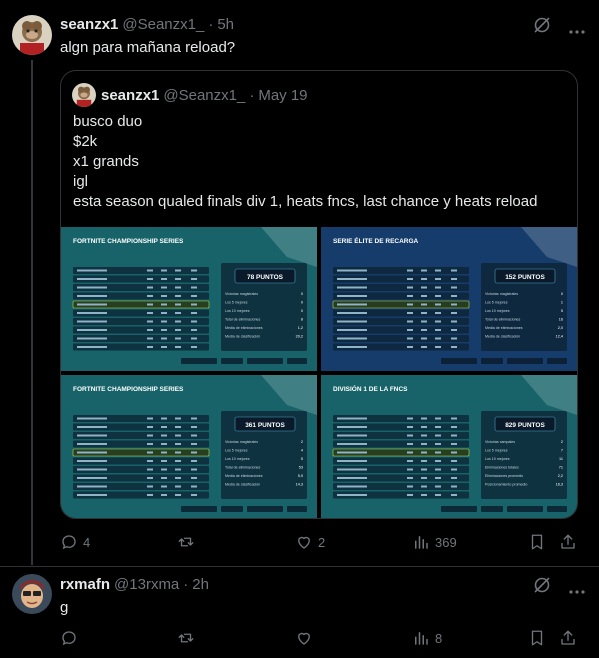 This screenshot has width=599, height=658. Describe the element at coordinates (299, 566) in the screenshot. I see `post-divider` at that location.